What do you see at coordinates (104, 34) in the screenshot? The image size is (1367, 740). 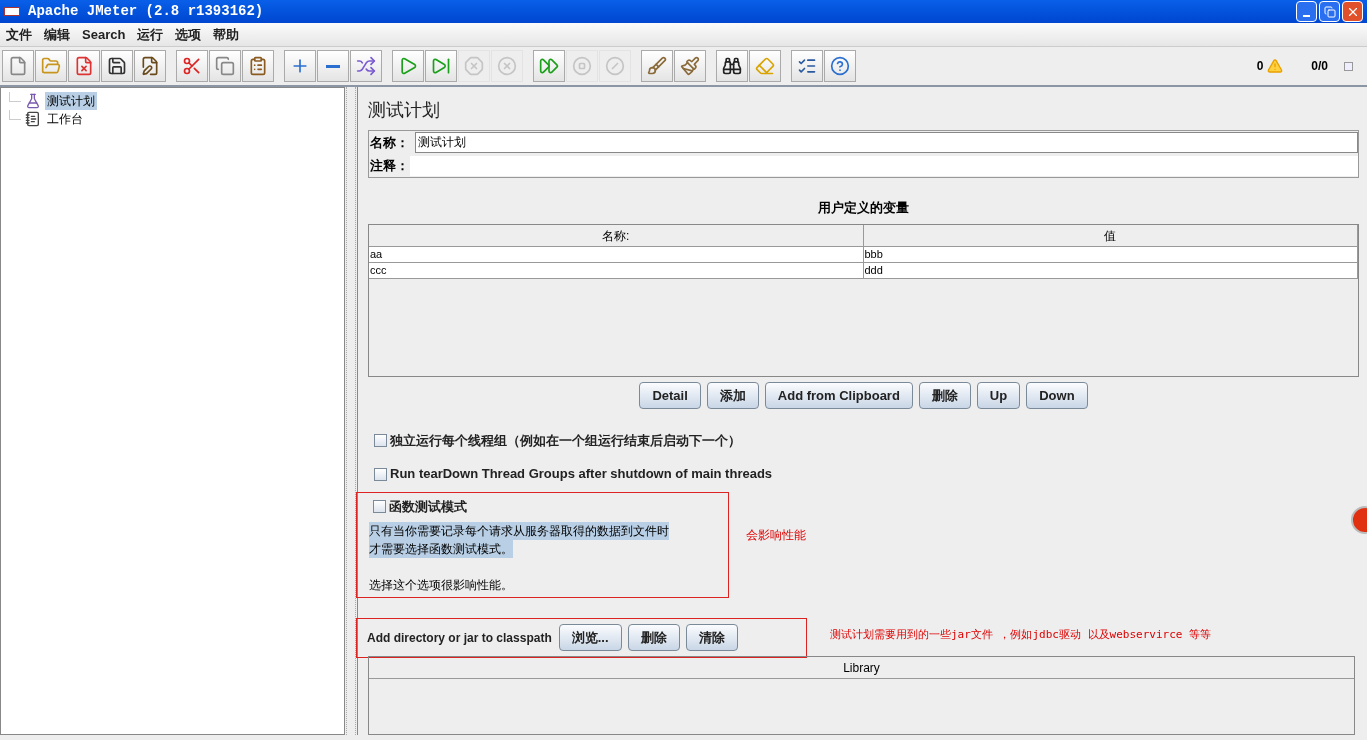 I see `menu-item: Search` at bounding box center [104, 34].